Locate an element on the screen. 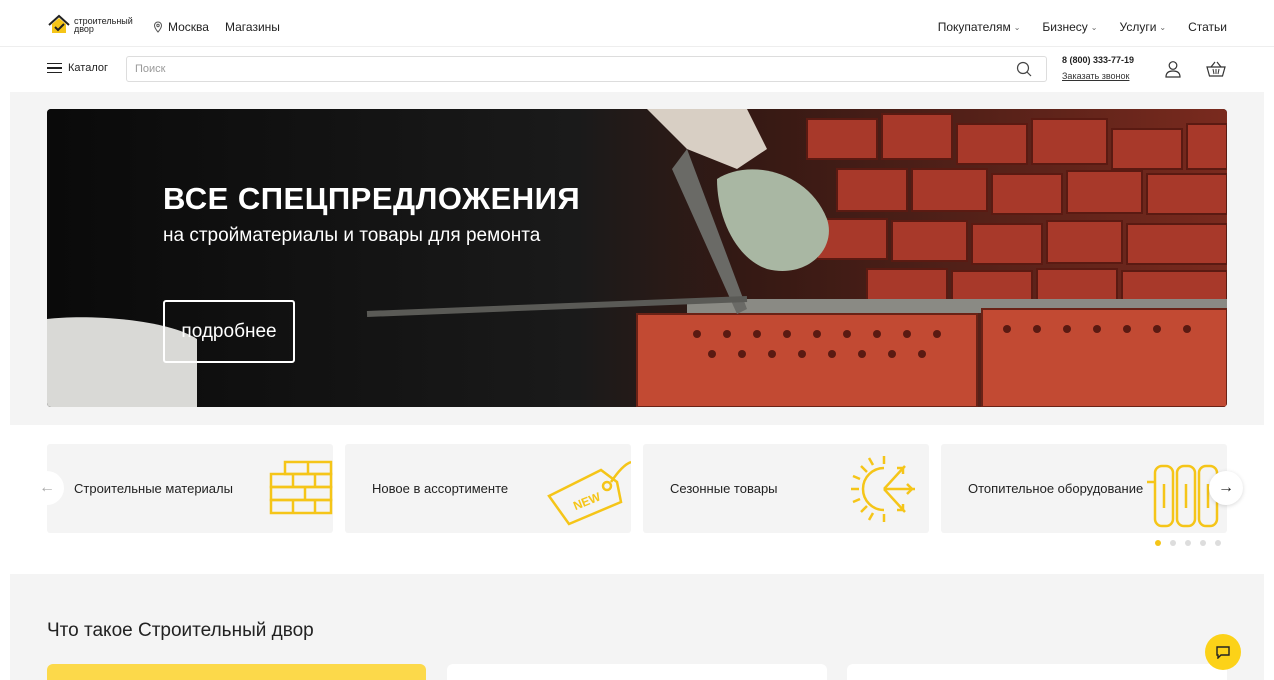  logo: строительный двор is located at coordinates (90, 25).